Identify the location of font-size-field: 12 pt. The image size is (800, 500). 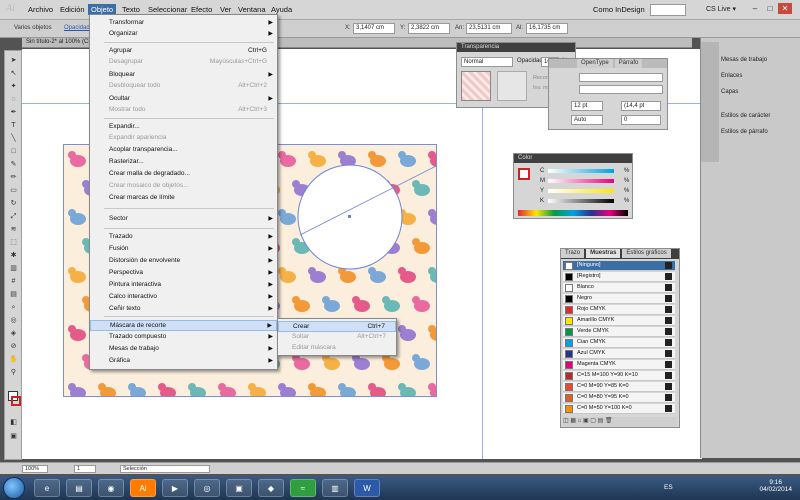
(587, 106).